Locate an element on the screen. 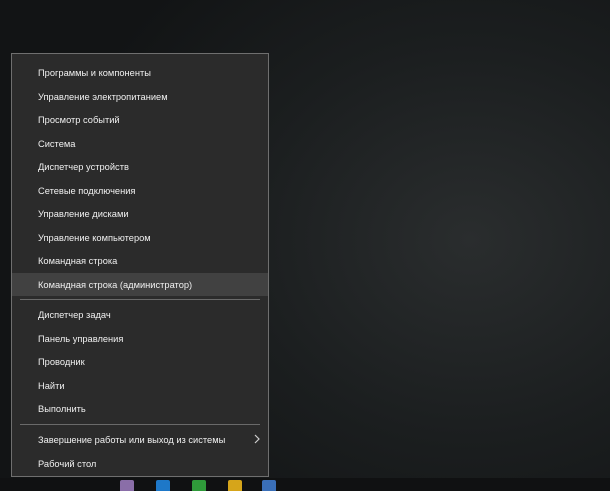 Image resolution: width=610 pixels, height=491 pixels. menu-item-disk-management: Управление дисками is located at coordinates (140, 213).